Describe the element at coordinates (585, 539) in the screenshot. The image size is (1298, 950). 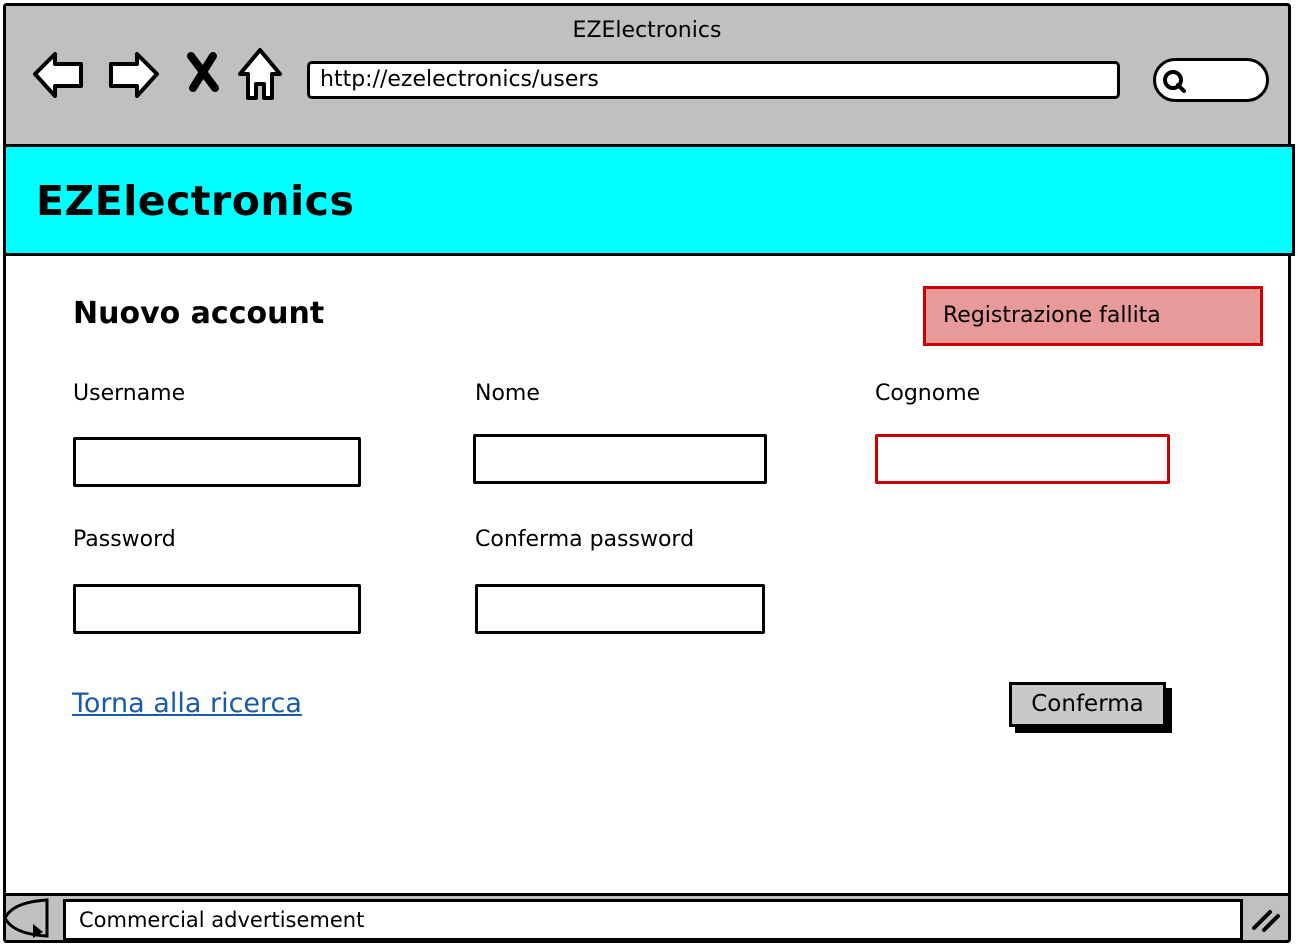
I see `conferma-password-label: Conferma password` at that location.